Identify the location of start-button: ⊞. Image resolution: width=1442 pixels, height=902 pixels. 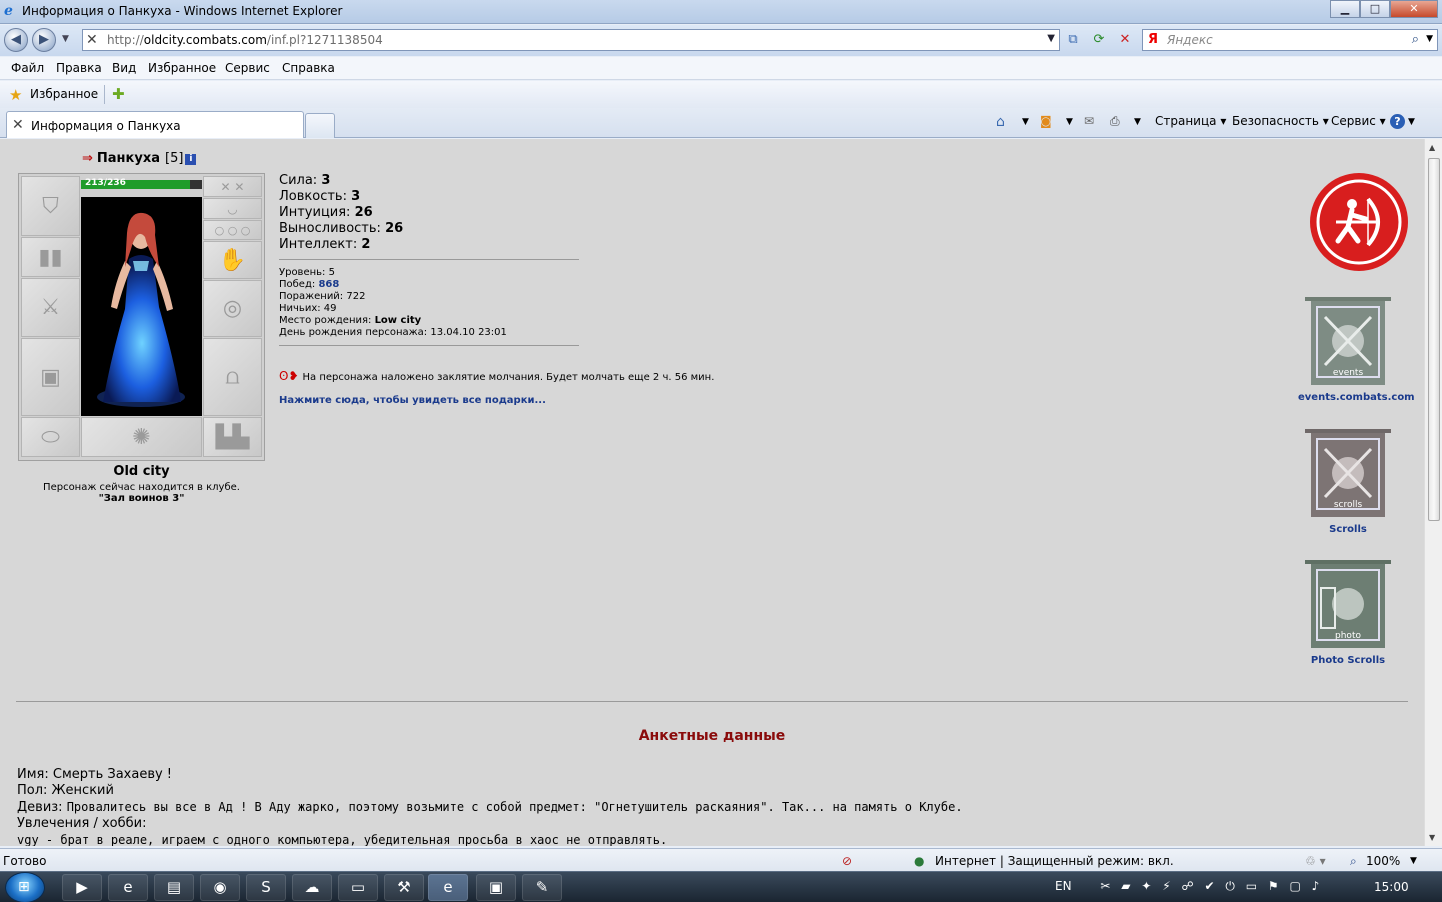
(25, 887).